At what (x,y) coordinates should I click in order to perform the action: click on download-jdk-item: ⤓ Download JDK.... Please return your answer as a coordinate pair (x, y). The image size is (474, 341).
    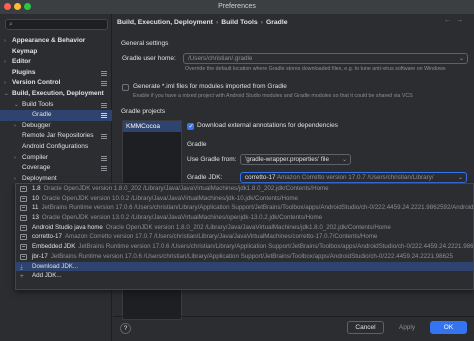
    Looking at the image, I should click on (244, 266).